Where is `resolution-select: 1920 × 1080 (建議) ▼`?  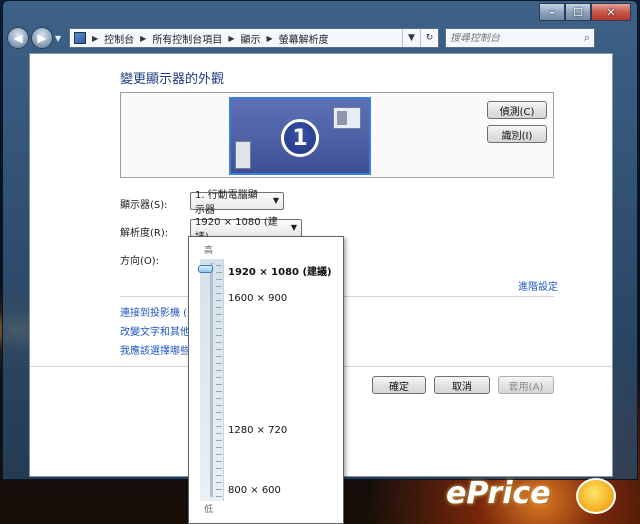
resolution-select: 1920 × 1080 (建議) ▼ is located at coordinates (246, 230).